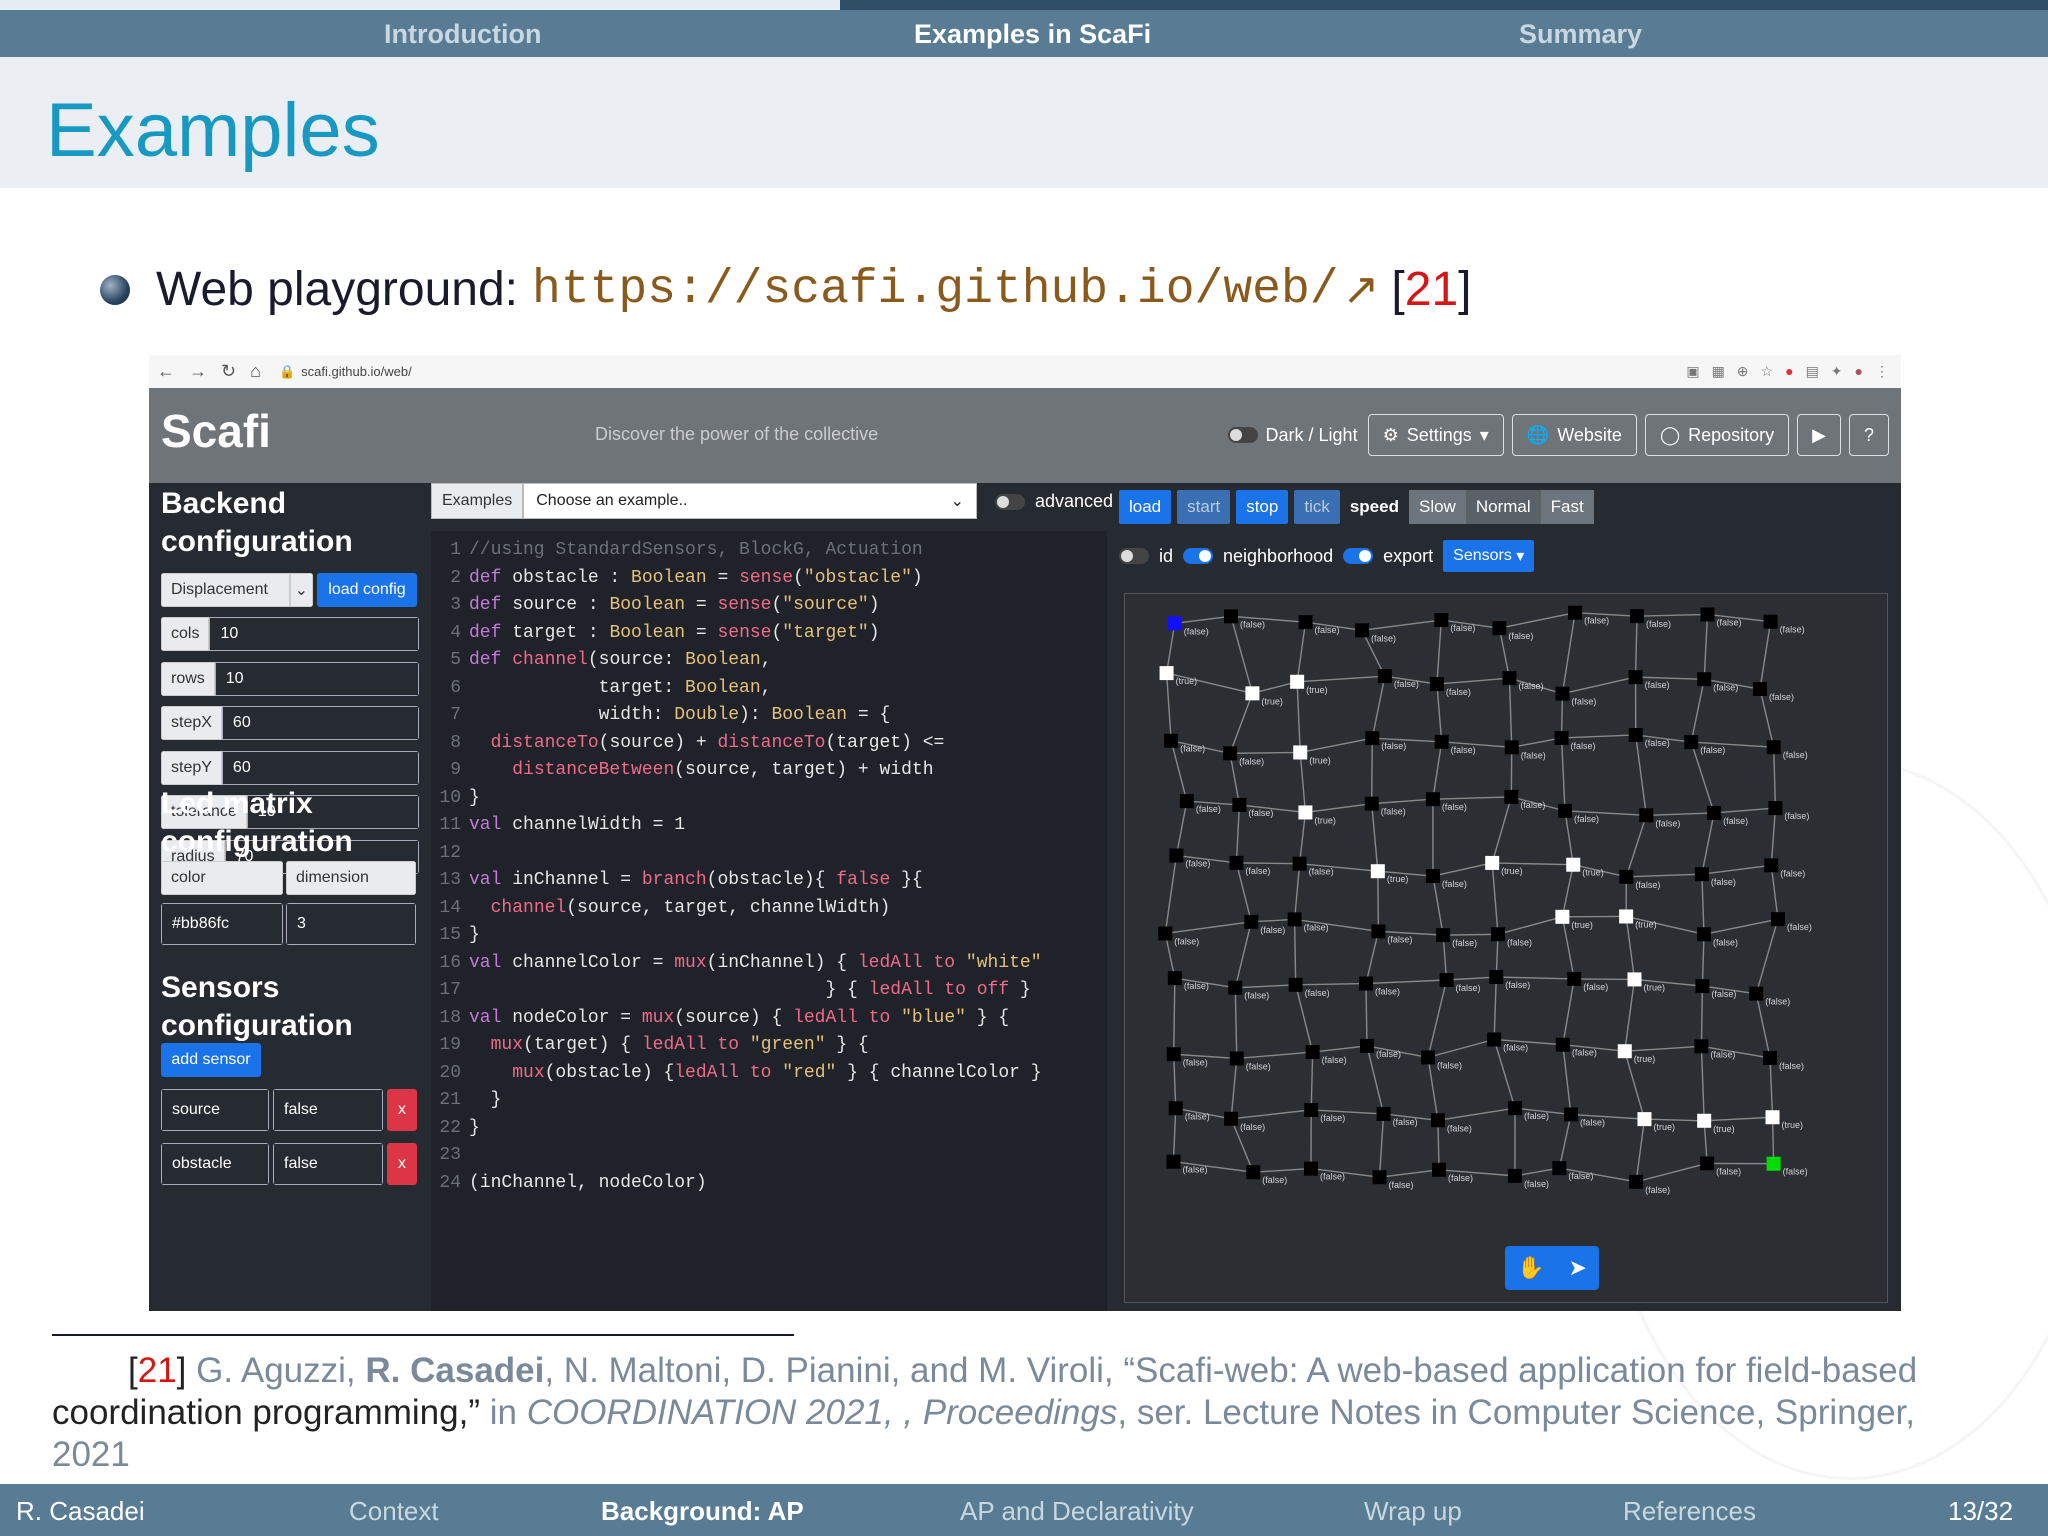  What do you see at coordinates (1358, 556) in the screenshot?
I see `export-toggle` at bounding box center [1358, 556].